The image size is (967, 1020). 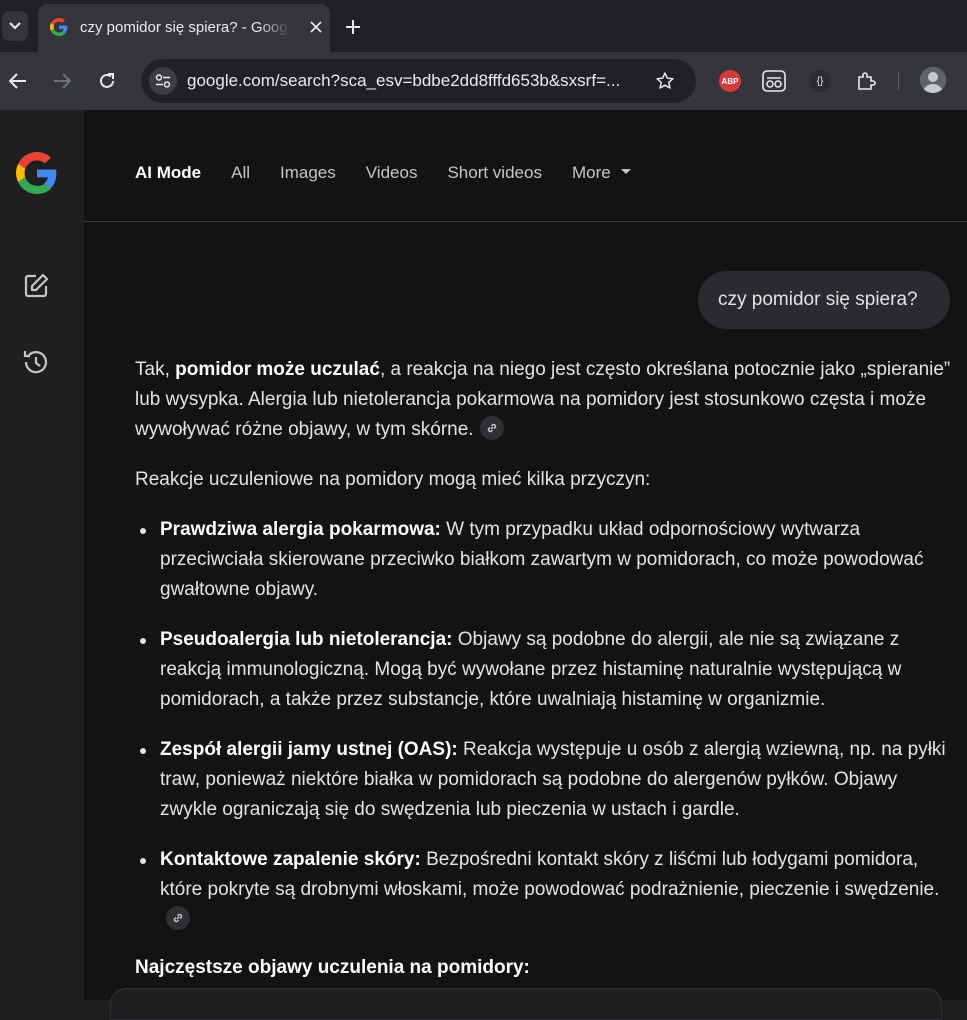 I want to click on bookmark-star-icon, so click(x=665, y=81).